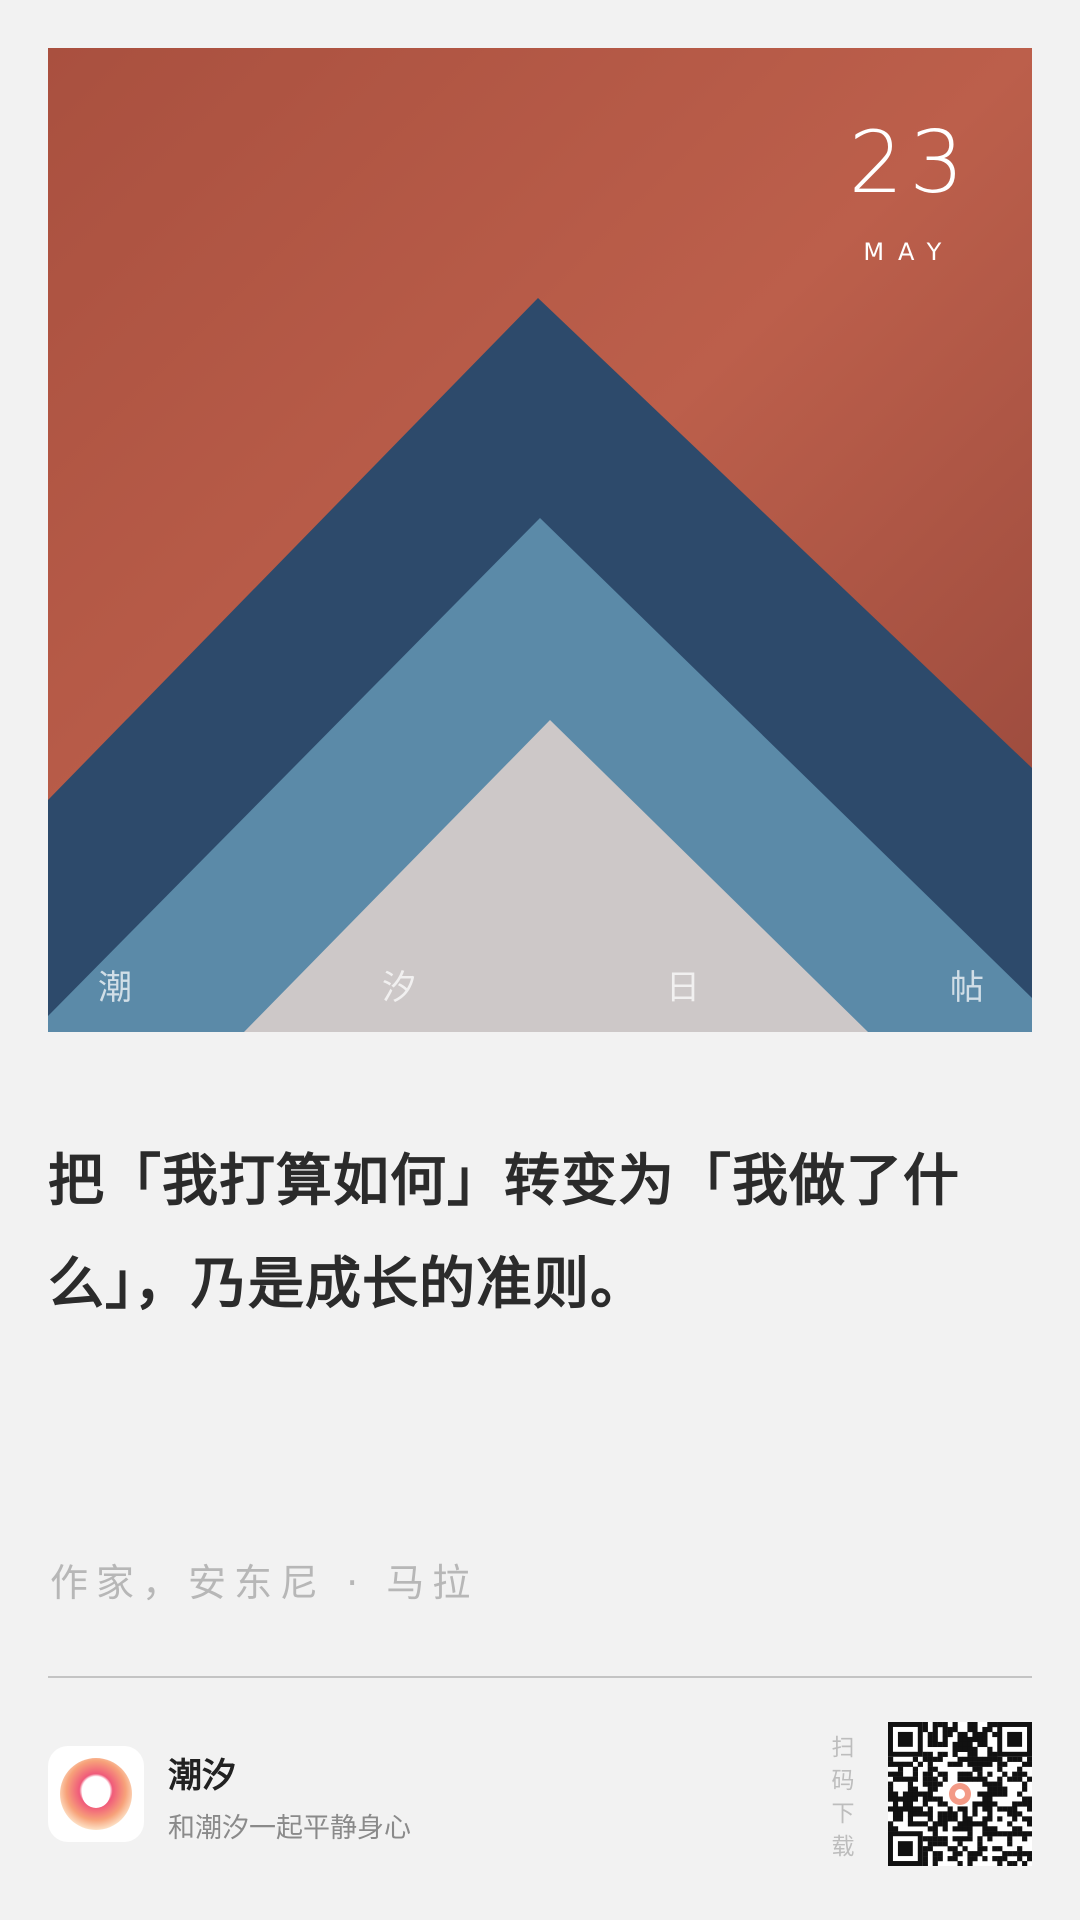 The height and width of the screenshot is (1920, 1080). I want to click on app-slogan: 和潮汐一起平静身心, so click(289, 1828).